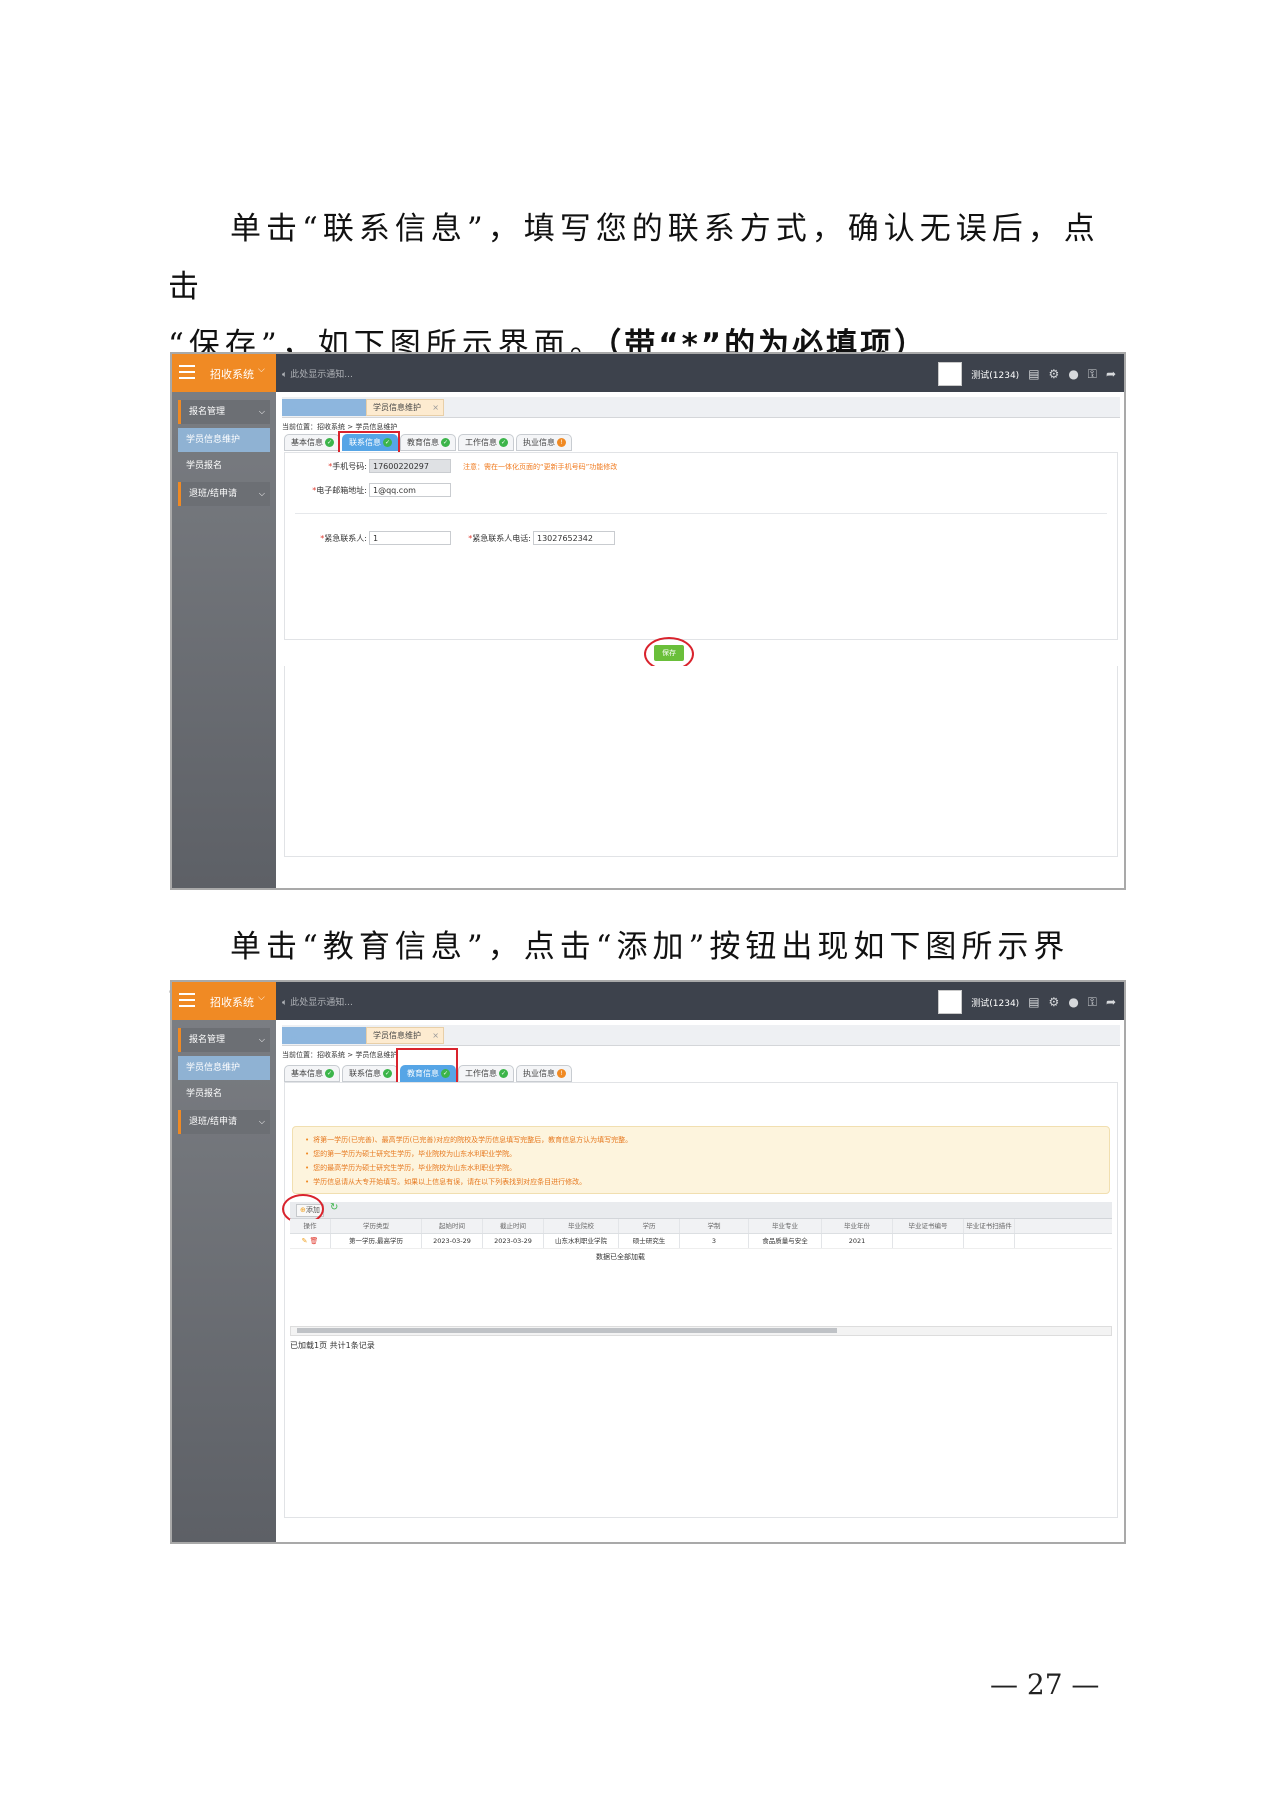 This screenshot has height=1793, width=1268. I want to click on emergency-phone-label: *紧急联系人电话:, so click(493, 538).